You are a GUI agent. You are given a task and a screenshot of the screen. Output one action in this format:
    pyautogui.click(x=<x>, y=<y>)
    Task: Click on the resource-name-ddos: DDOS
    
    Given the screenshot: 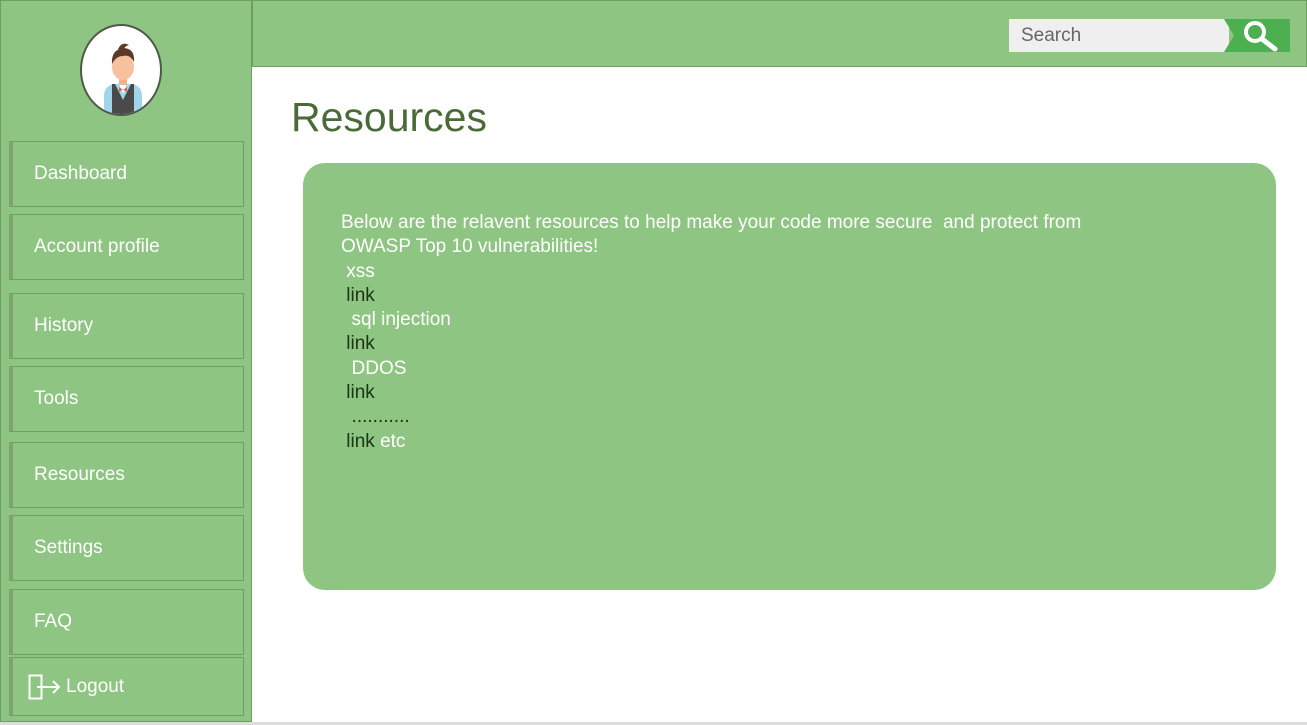 What is the action you would take?
    pyautogui.click(x=374, y=368)
    